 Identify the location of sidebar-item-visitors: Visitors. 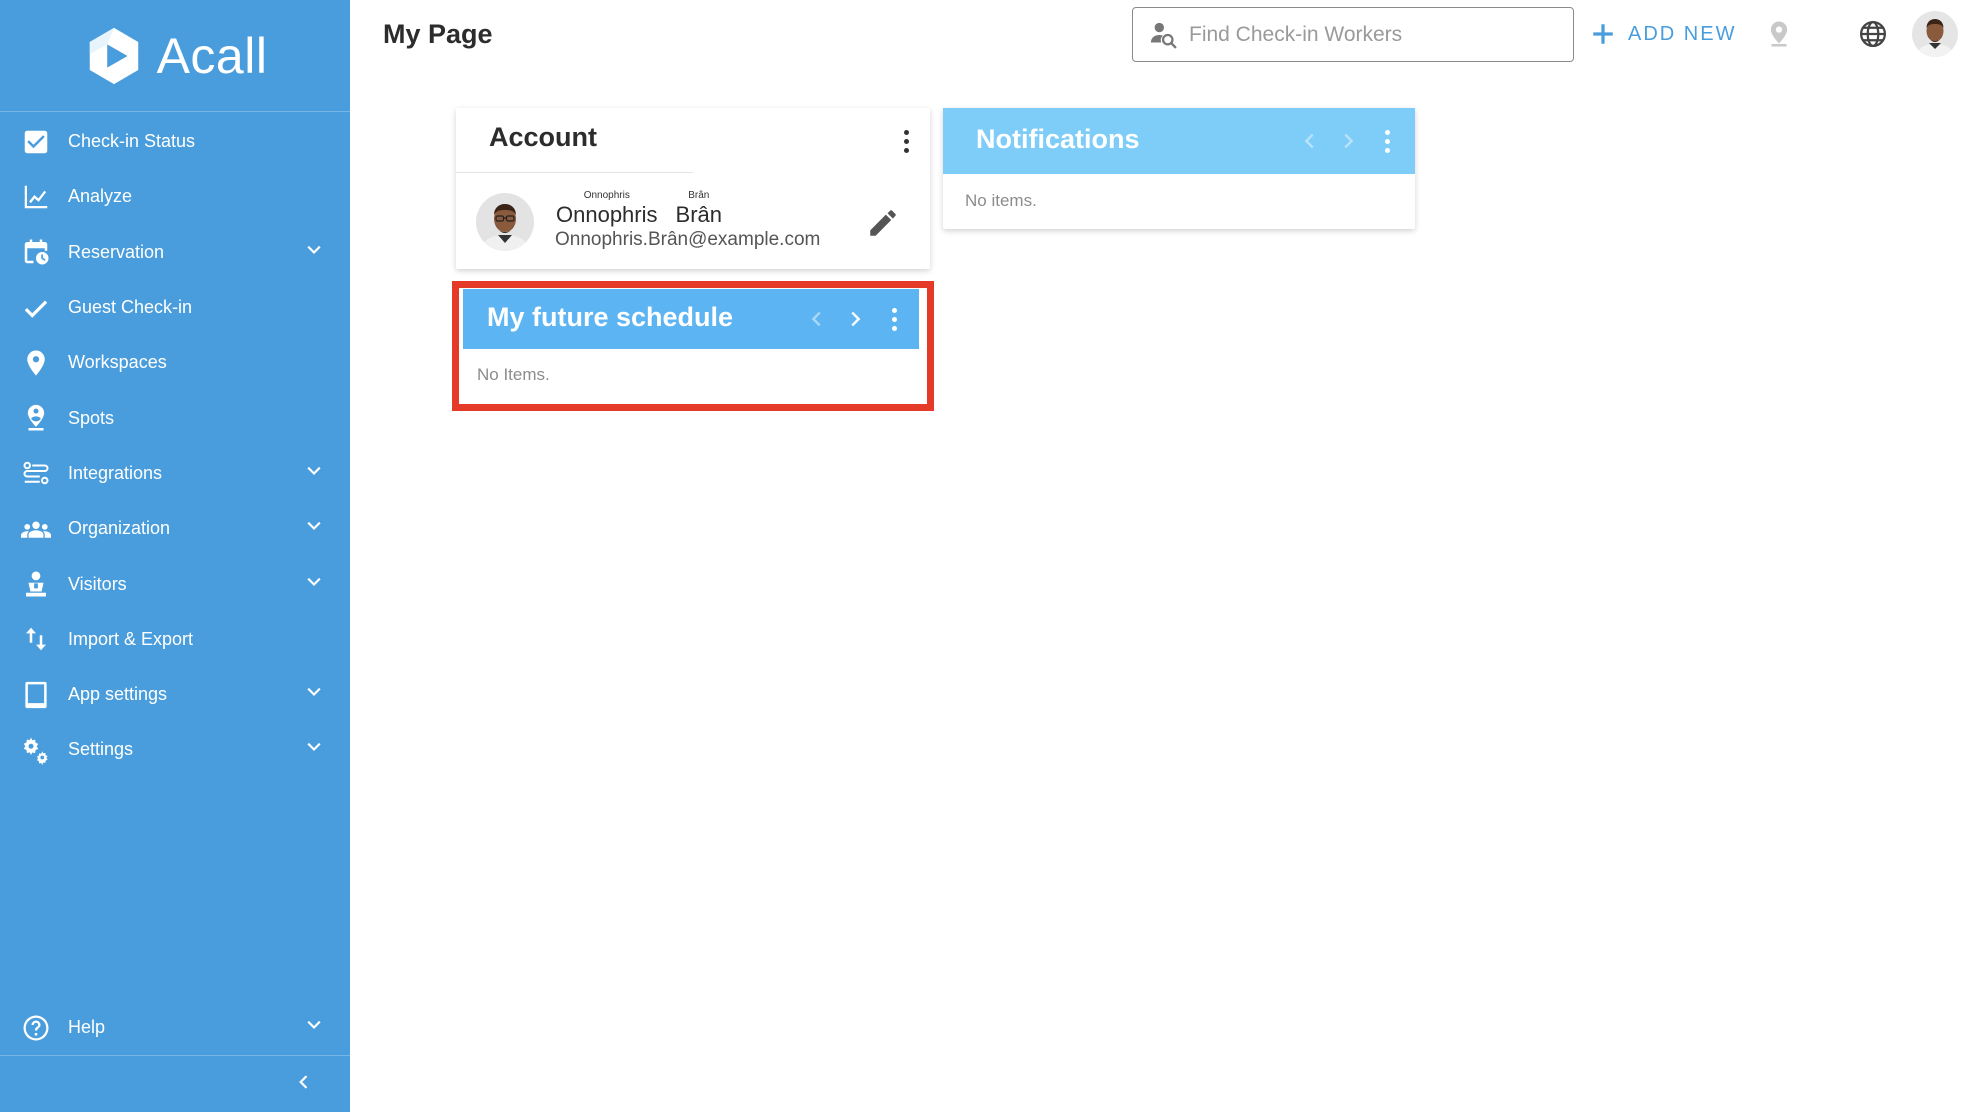
(175, 583).